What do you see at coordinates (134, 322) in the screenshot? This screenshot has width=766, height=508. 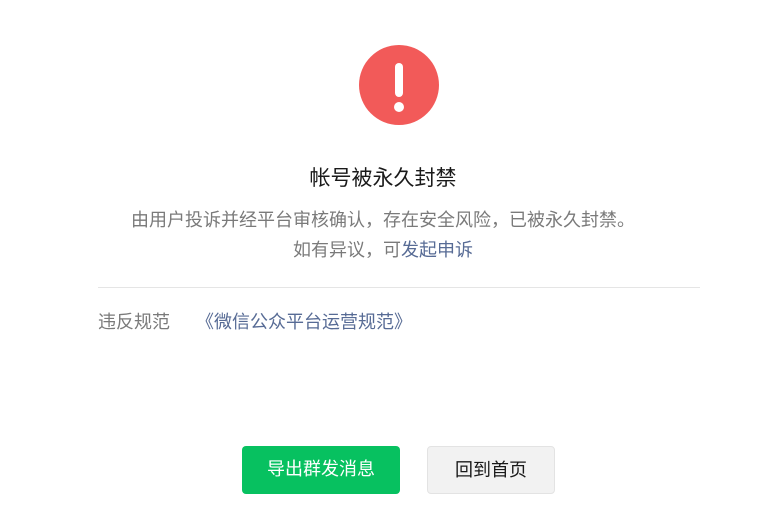 I see `violation-label: 违反规范` at bounding box center [134, 322].